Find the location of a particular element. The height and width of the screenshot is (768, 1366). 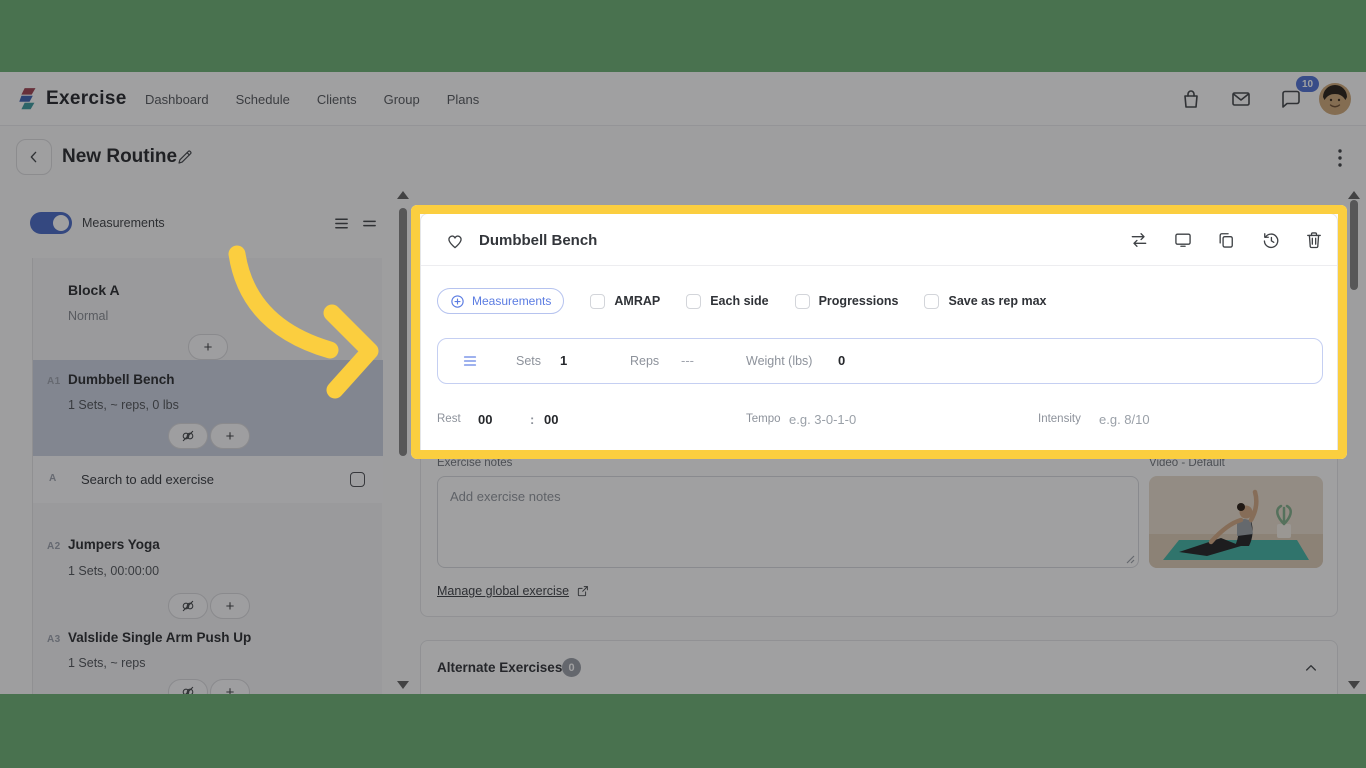

resize-handle-icon is located at coordinates (1130, 559).